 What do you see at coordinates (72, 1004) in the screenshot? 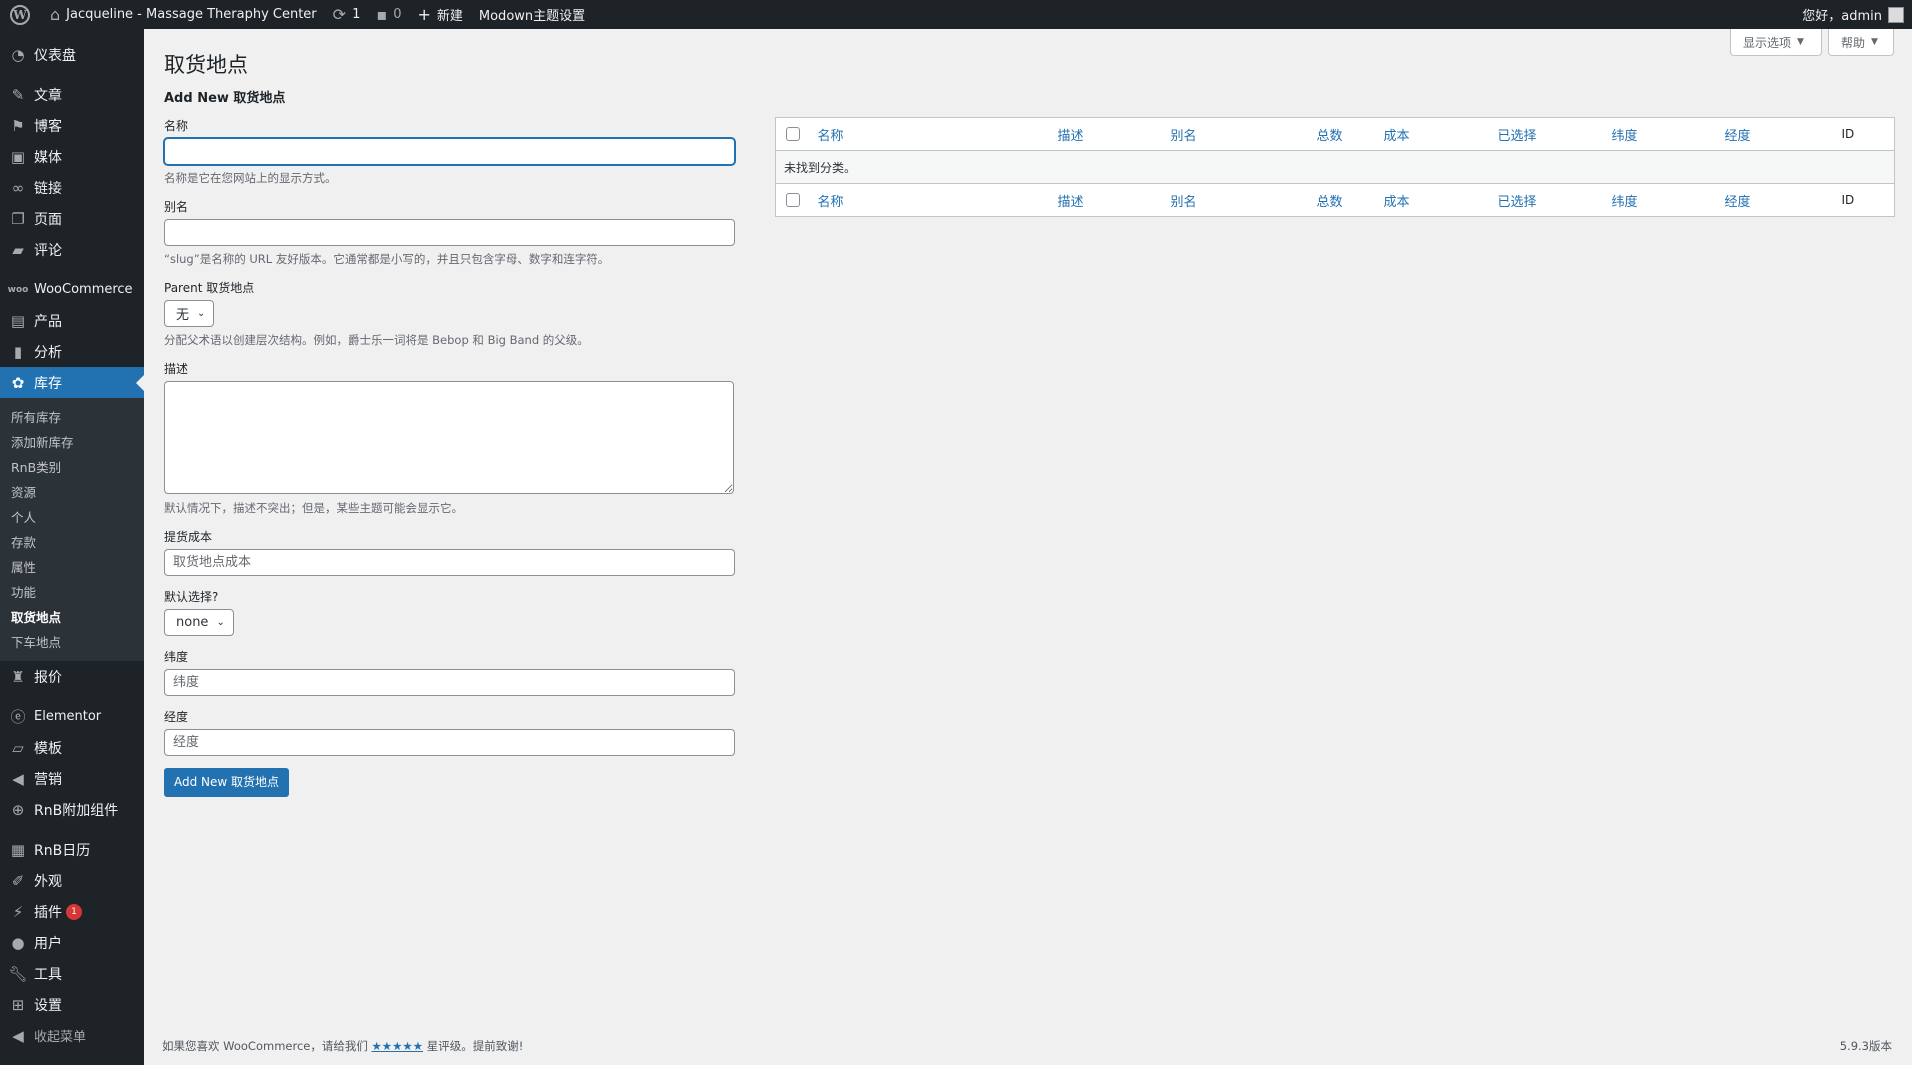
I see `menu-settings: ⊞ 设置` at bounding box center [72, 1004].